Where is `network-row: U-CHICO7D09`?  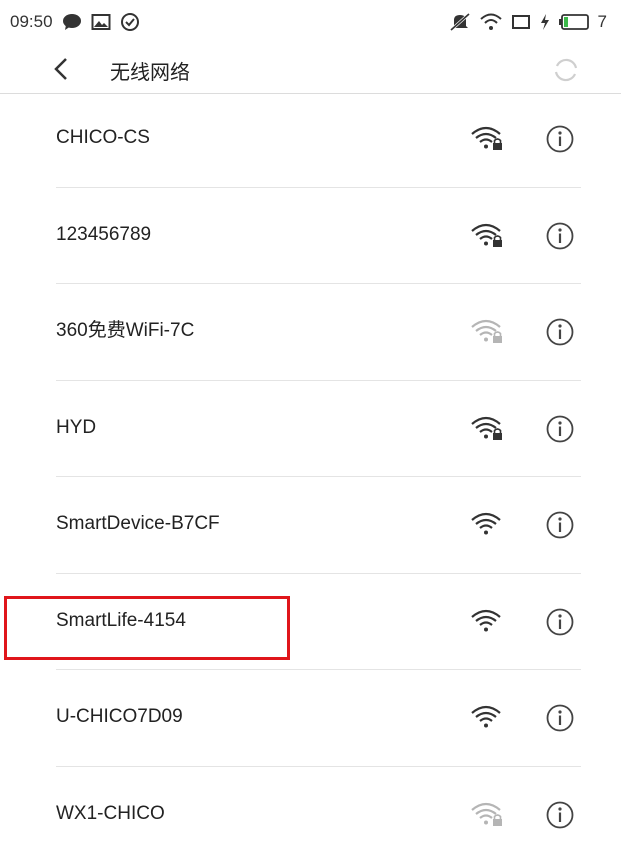
network-row: U-CHICO7D09 is located at coordinates (310, 717).